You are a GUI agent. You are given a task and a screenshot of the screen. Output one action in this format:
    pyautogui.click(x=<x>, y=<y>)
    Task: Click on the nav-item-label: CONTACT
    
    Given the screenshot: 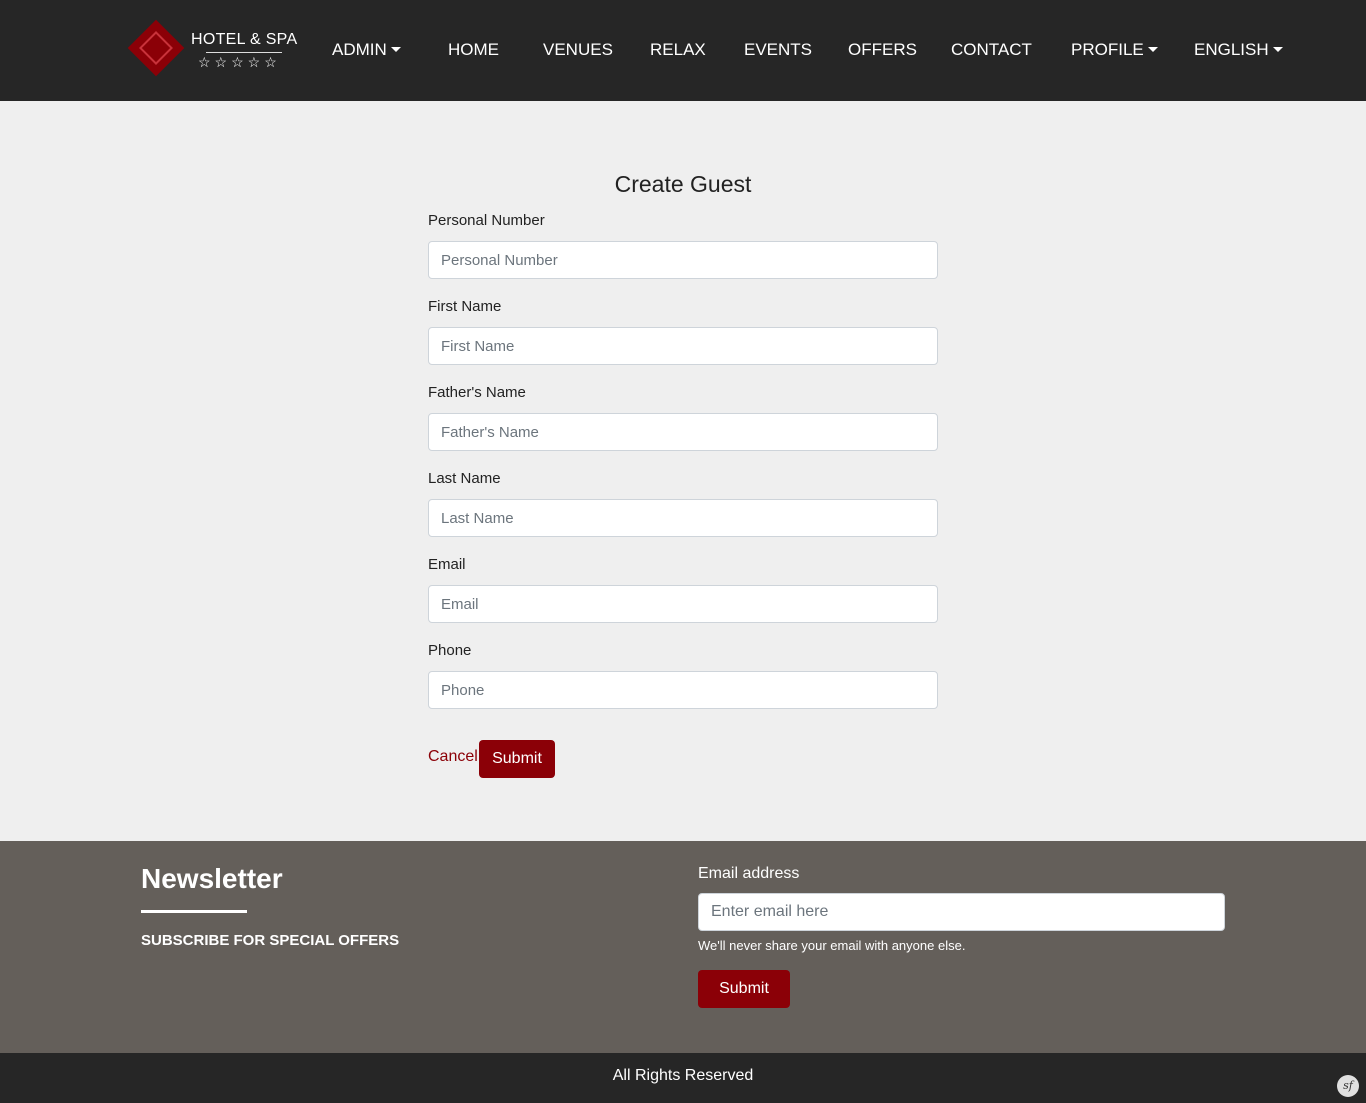 What is the action you would take?
    pyautogui.click(x=991, y=49)
    